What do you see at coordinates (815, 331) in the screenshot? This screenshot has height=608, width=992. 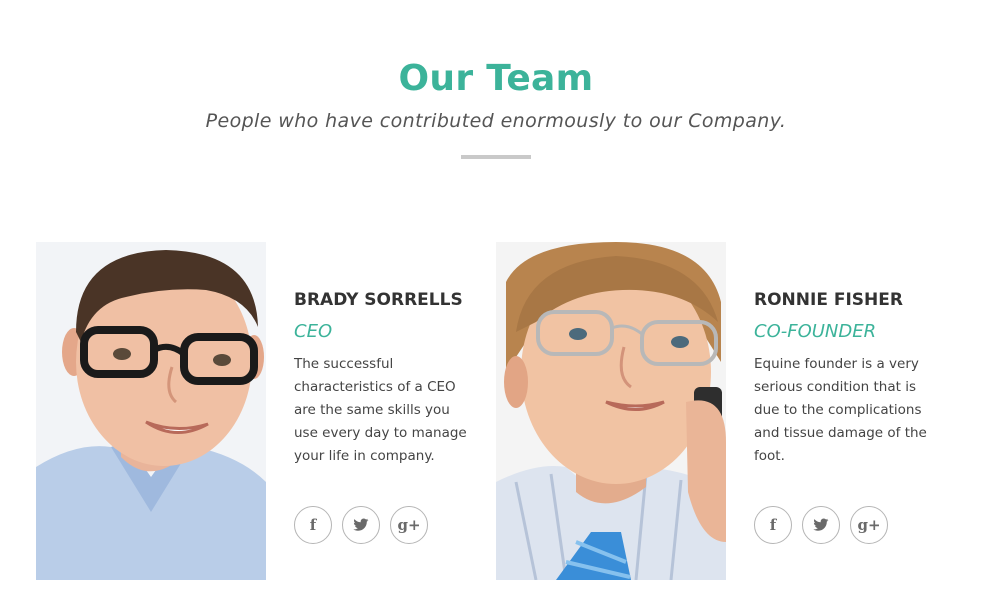 I see `member-role: CO-FOUNDER` at bounding box center [815, 331].